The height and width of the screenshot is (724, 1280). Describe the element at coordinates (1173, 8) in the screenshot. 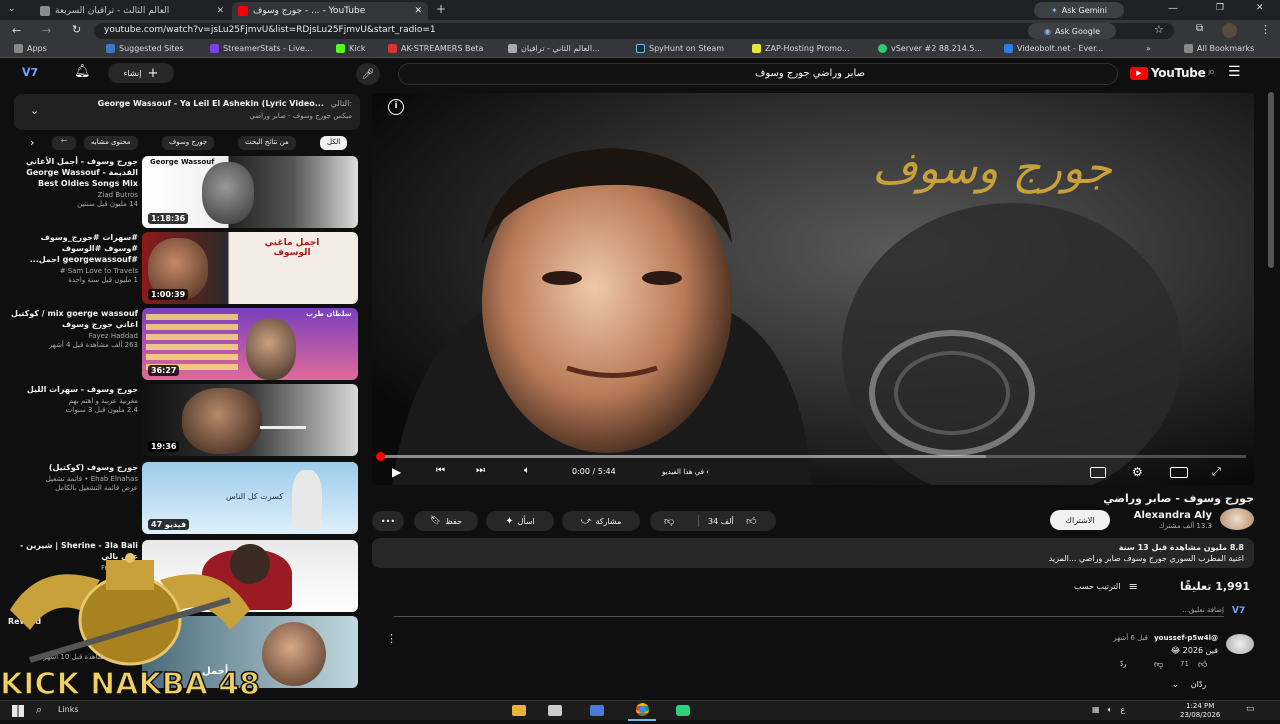

I see `minimize-button: —` at that location.